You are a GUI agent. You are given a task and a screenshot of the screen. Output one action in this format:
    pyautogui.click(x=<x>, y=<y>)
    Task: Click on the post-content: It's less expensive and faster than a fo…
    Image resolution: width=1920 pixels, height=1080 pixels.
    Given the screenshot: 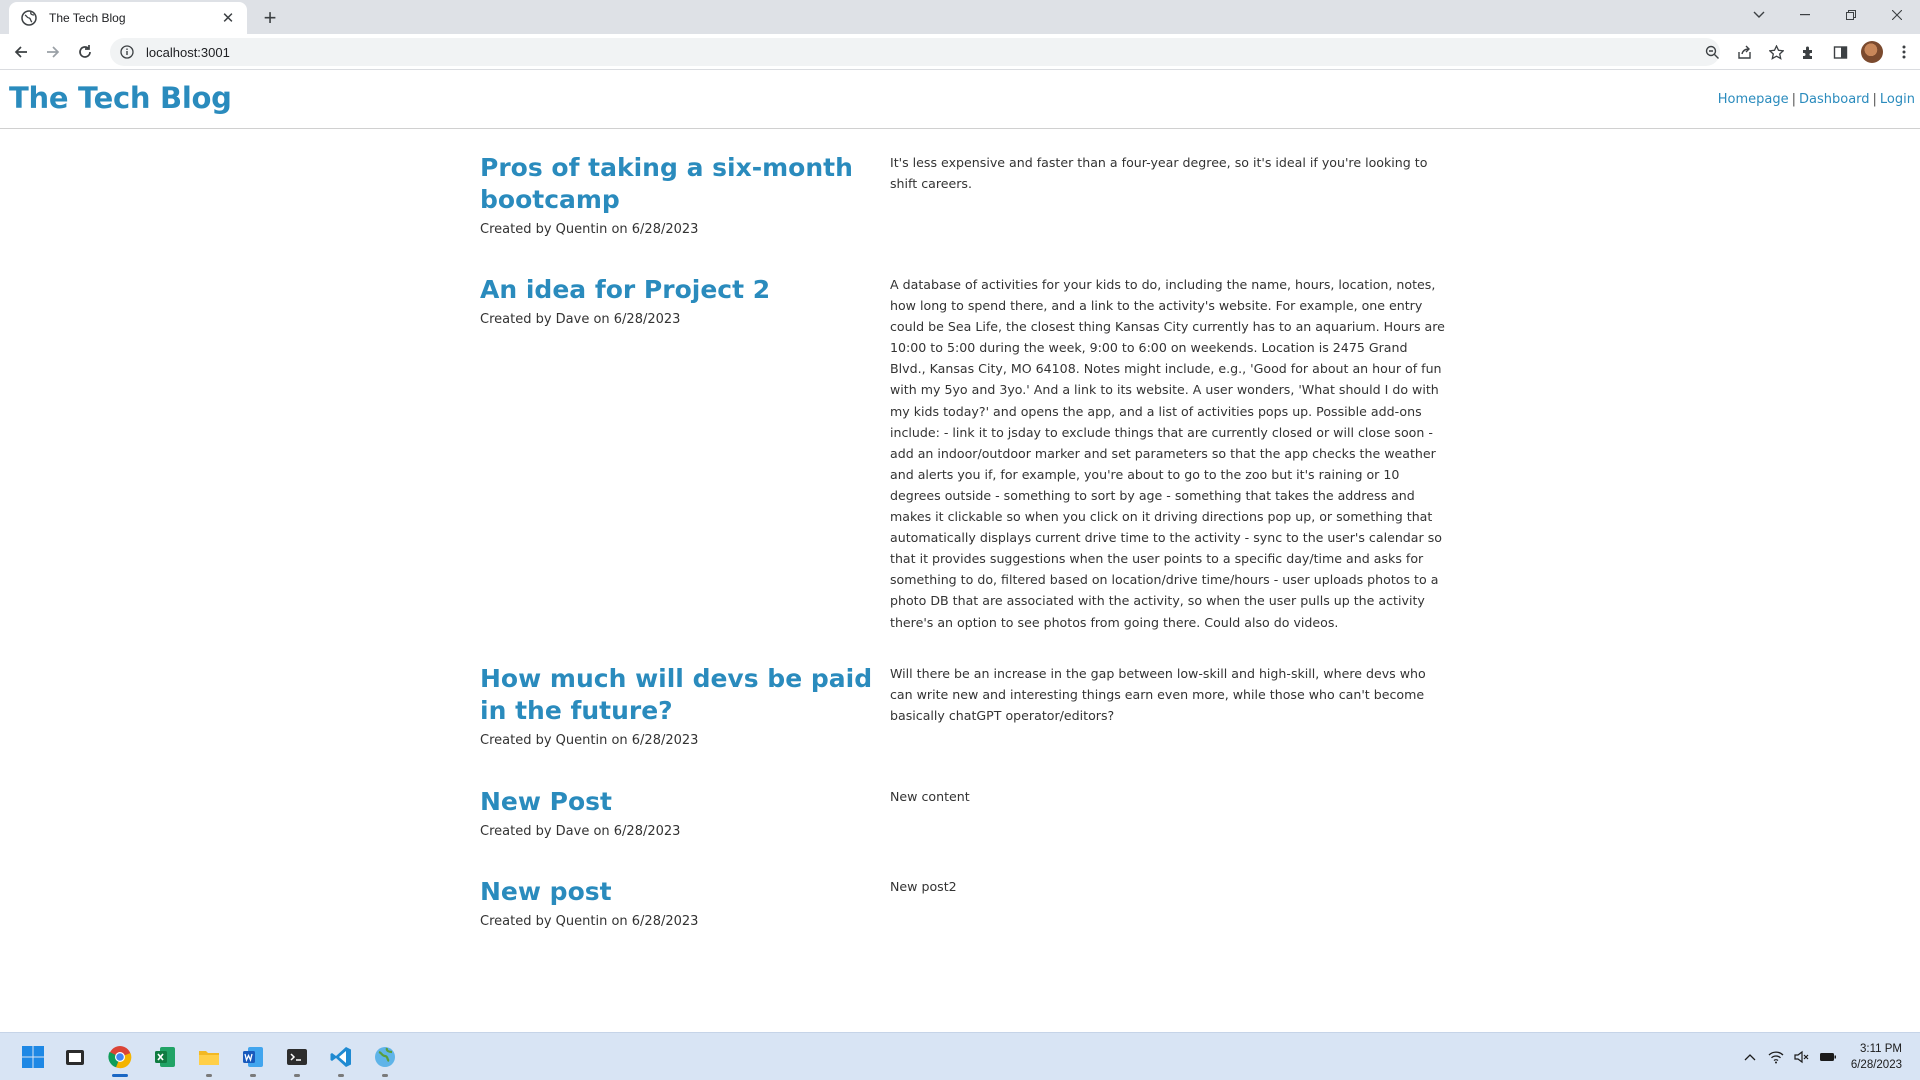 What is the action you would take?
    pyautogui.click(x=1159, y=173)
    